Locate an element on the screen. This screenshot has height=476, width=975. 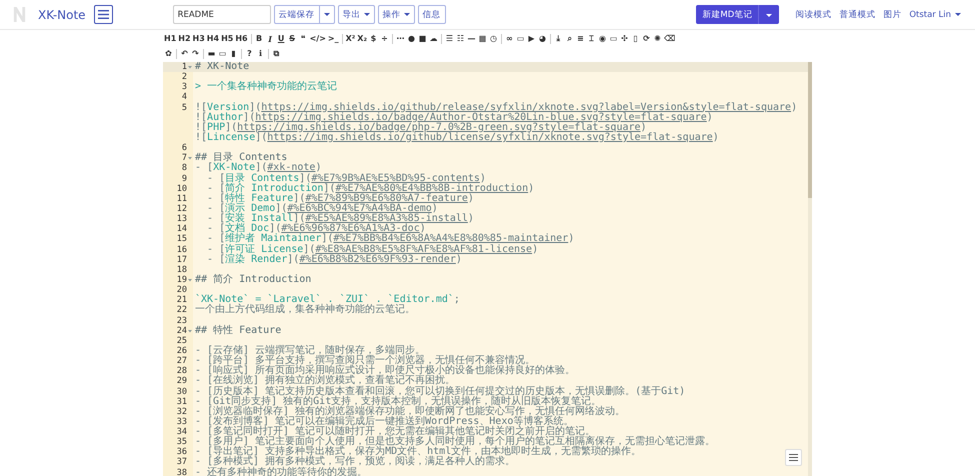
brand-name: XK-Note is located at coordinates (62, 15).